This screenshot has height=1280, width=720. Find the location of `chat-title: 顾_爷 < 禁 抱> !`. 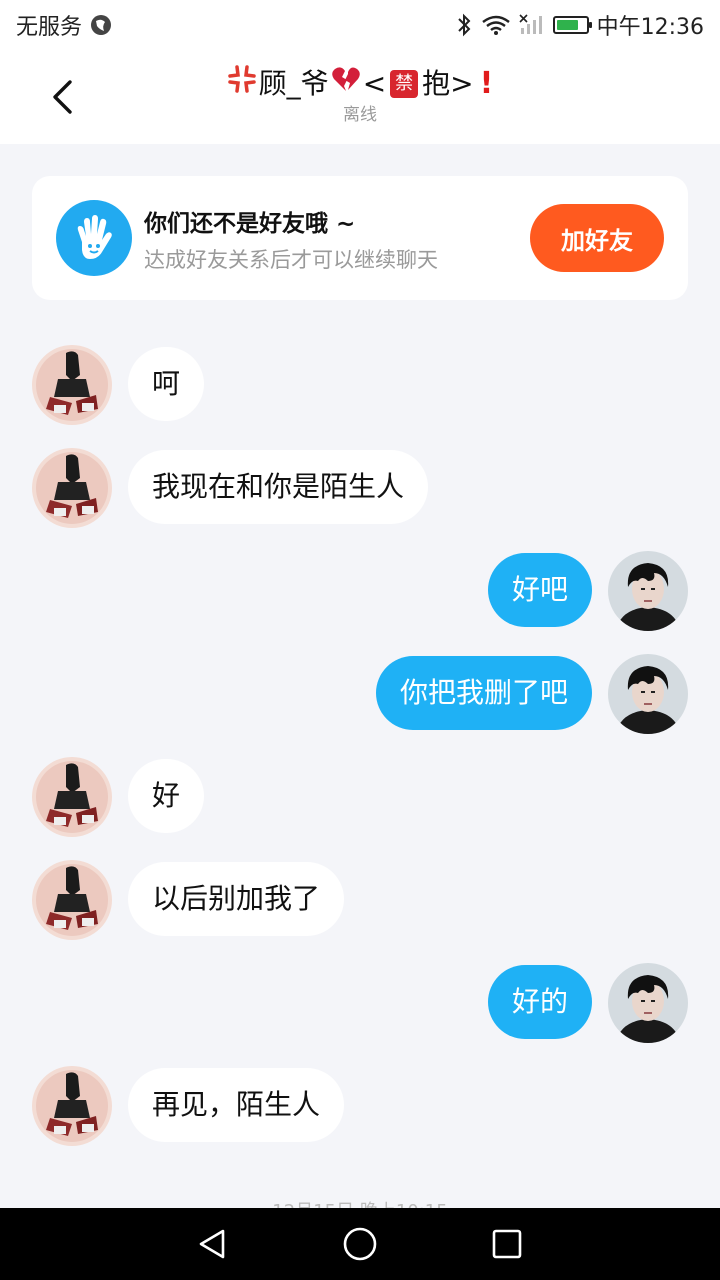

chat-title: 顾_爷 < 禁 抱> ! is located at coordinates (360, 84).